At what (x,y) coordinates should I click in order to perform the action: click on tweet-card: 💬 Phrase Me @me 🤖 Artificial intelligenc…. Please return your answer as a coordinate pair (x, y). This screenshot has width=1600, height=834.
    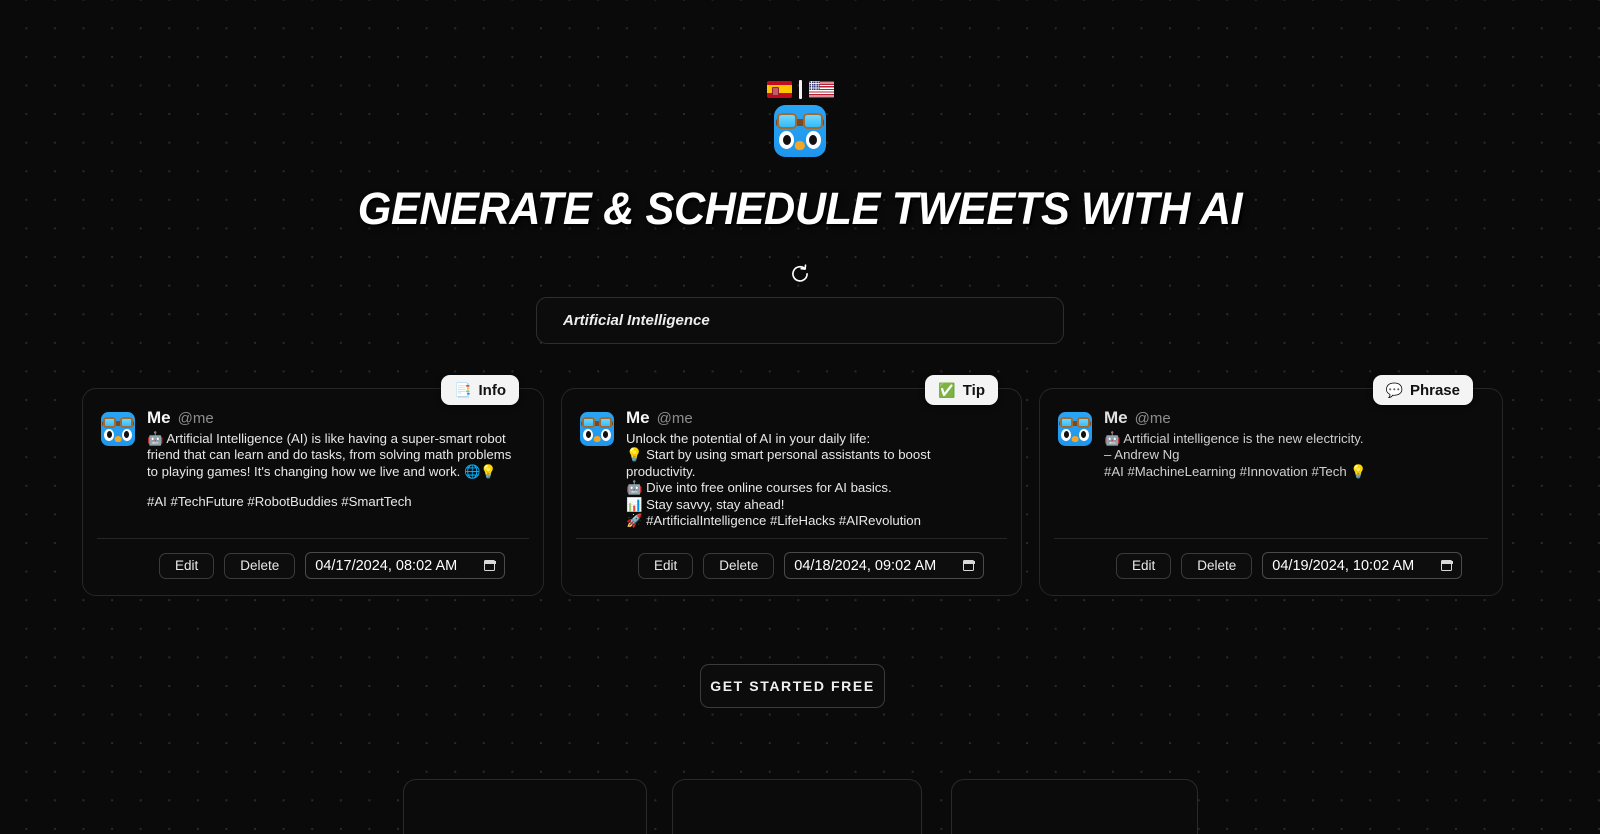
    Looking at the image, I should click on (1271, 485).